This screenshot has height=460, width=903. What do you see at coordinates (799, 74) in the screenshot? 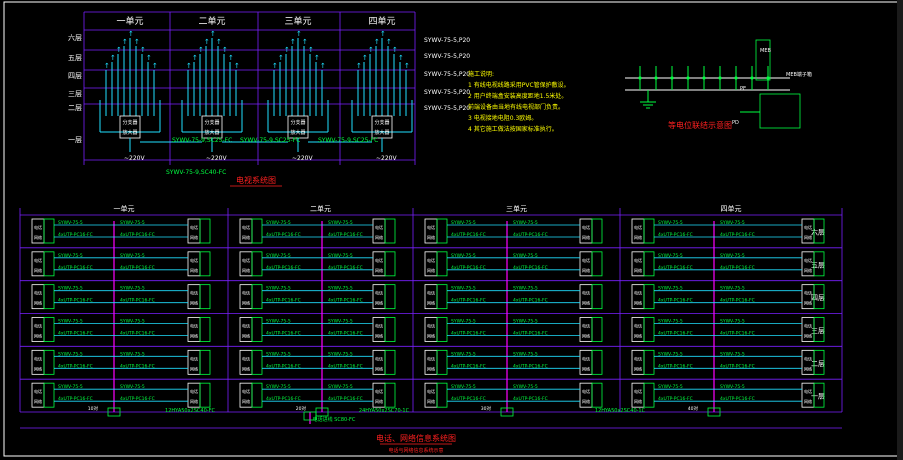
I see `meb-box-label: MEB端子箱` at bounding box center [799, 74].